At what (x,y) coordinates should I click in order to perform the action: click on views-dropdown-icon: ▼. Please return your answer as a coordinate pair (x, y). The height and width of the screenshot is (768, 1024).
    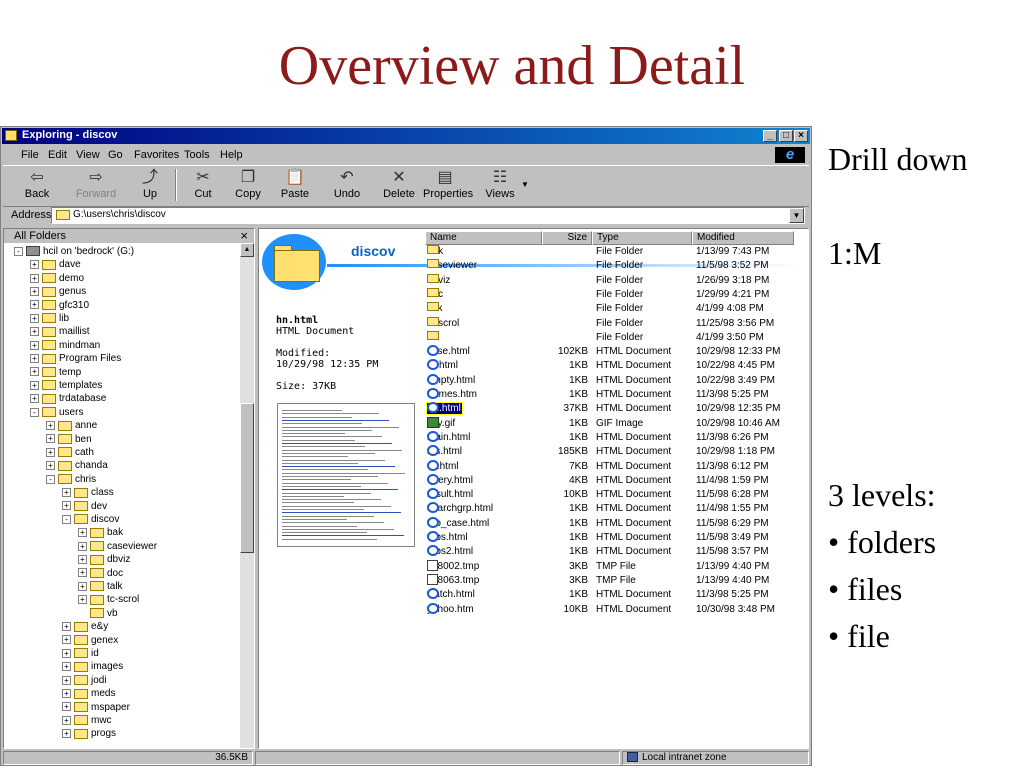
    Looking at the image, I should click on (525, 184).